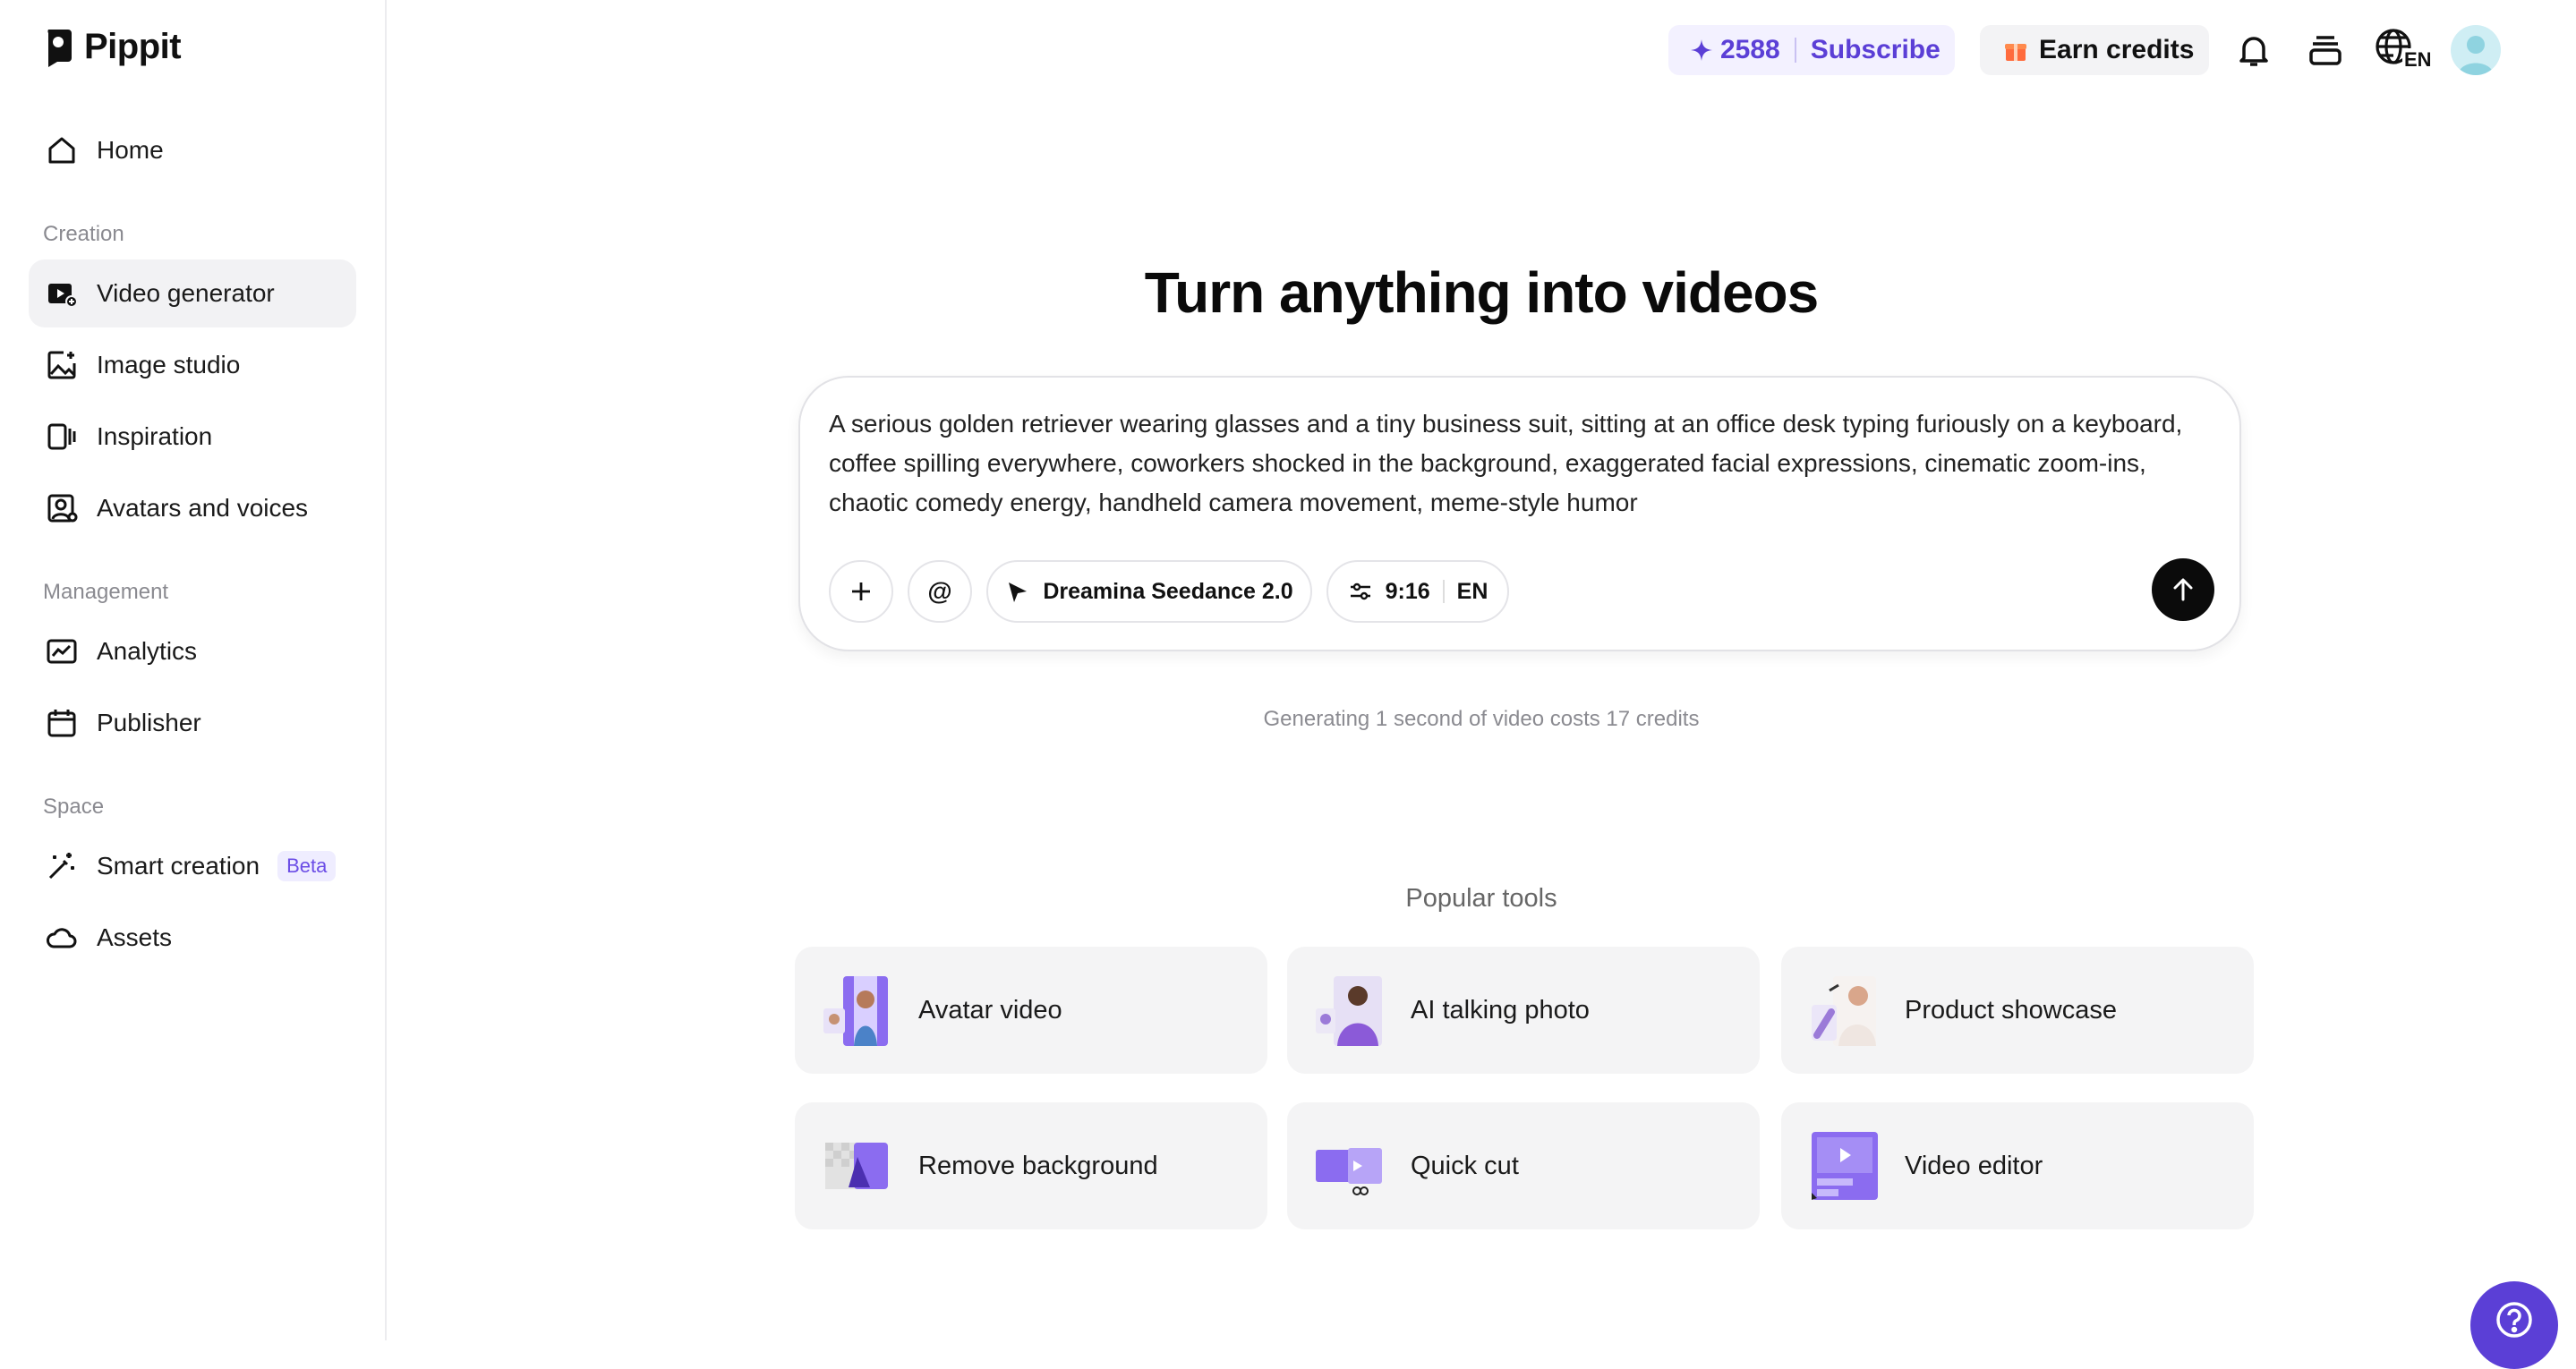 The image size is (2576, 1369). I want to click on sidebar-item-label: Assets, so click(135, 937).